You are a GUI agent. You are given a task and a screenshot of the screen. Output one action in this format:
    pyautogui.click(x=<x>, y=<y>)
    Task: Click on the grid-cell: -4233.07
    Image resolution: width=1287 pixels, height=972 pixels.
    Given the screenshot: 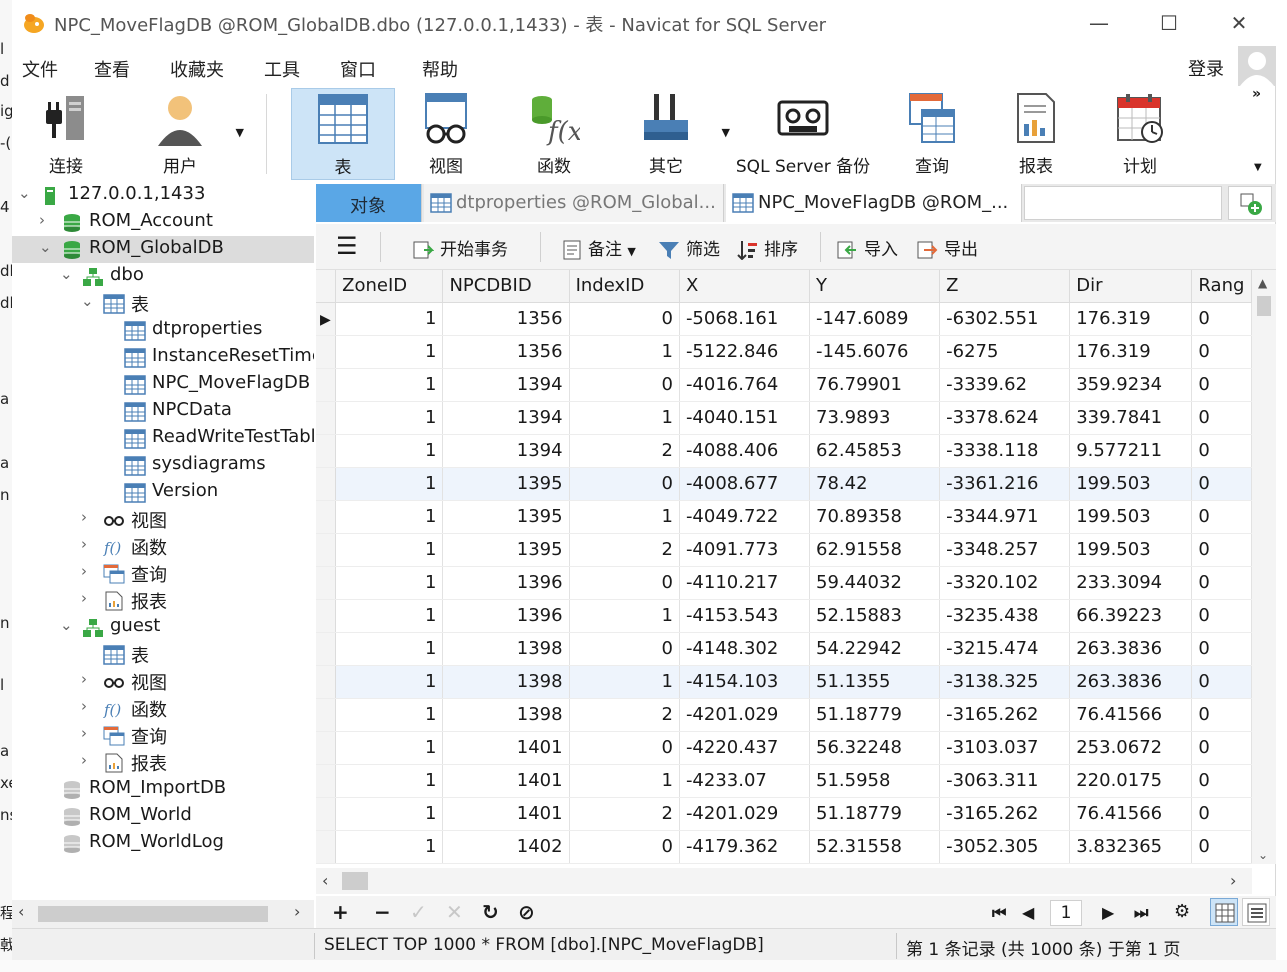 What is the action you would take?
    pyautogui.click(x=745, y=781)
    